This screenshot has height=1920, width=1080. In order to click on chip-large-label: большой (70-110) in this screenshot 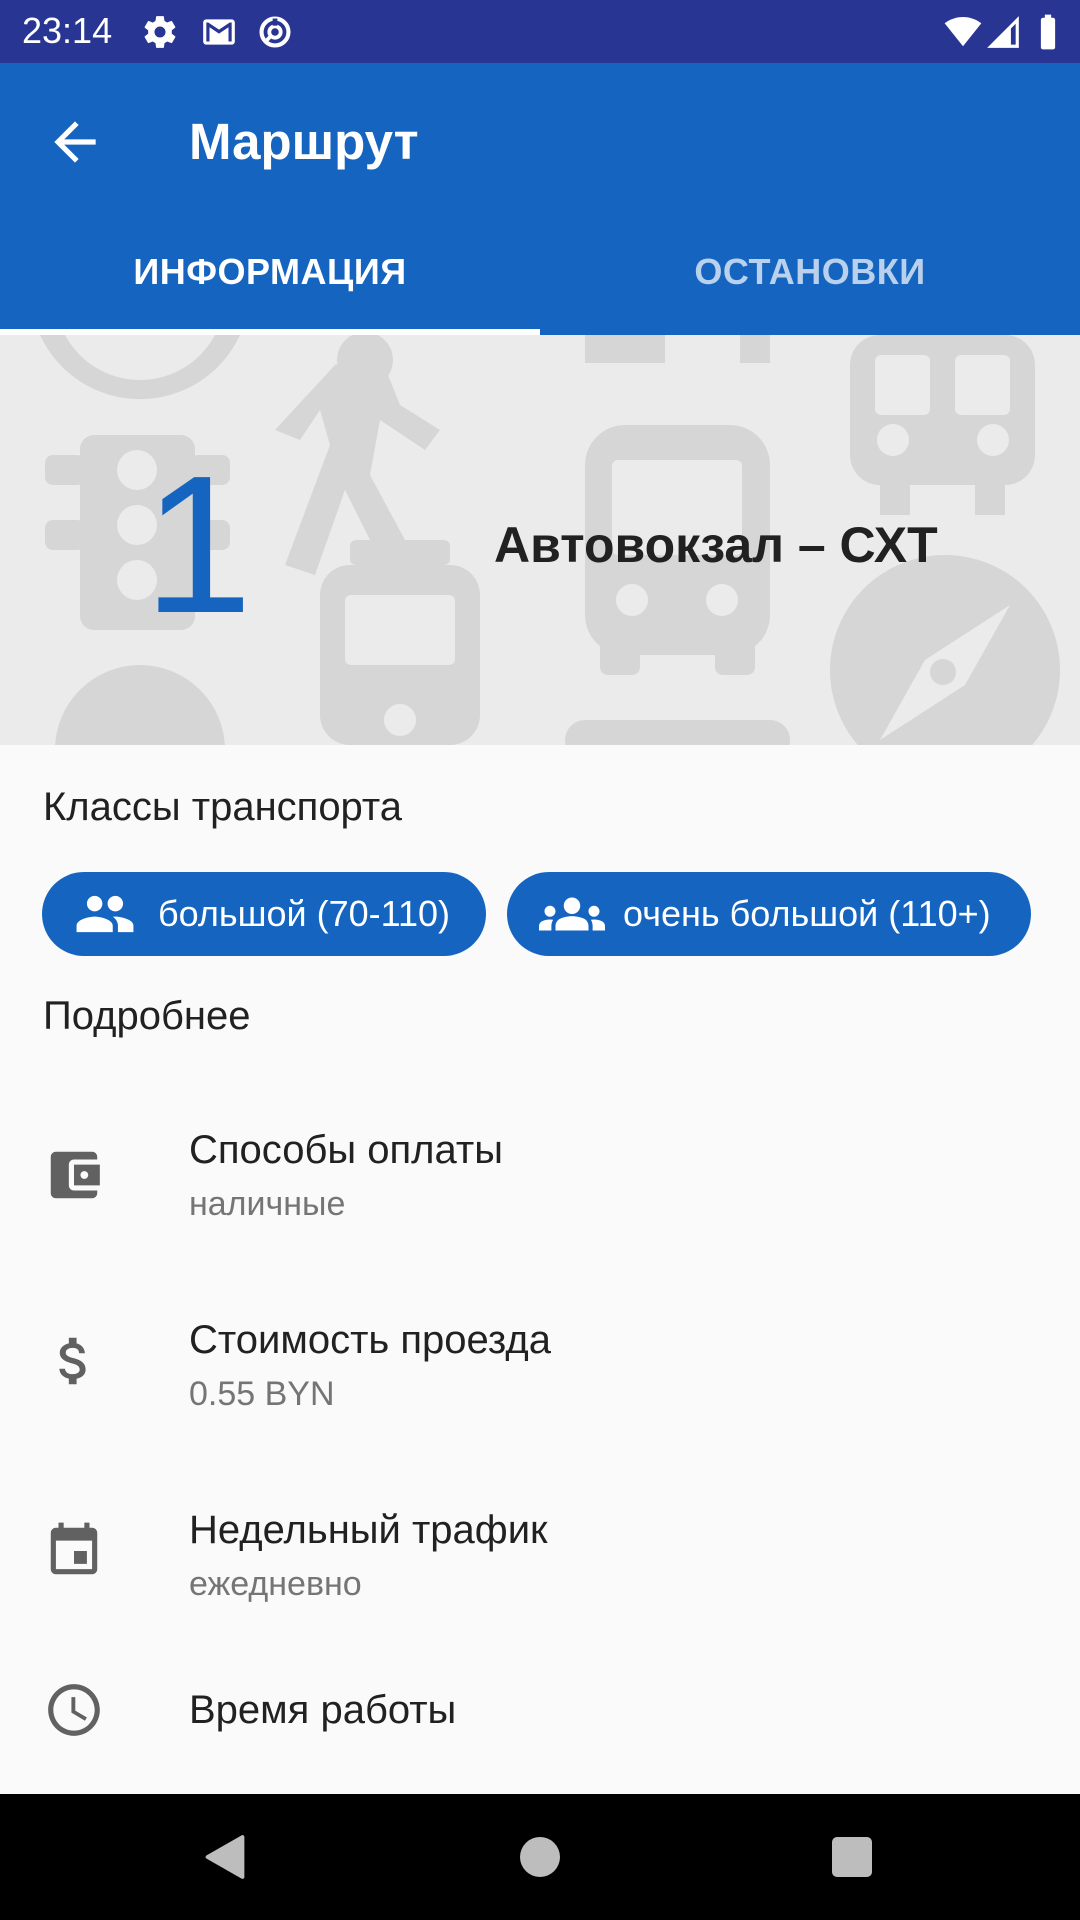, I will do `click(304, 913)`.